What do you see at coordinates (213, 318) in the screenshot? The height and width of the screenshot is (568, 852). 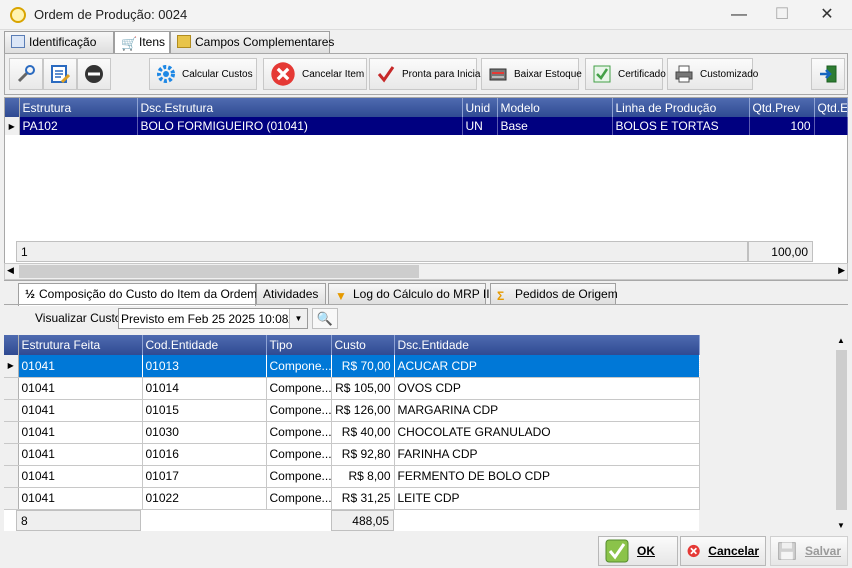 I see `visualizar-custo-select: Previsto em Feb 25 2025 10:08AM ▼` at bounding box center [213, 318].